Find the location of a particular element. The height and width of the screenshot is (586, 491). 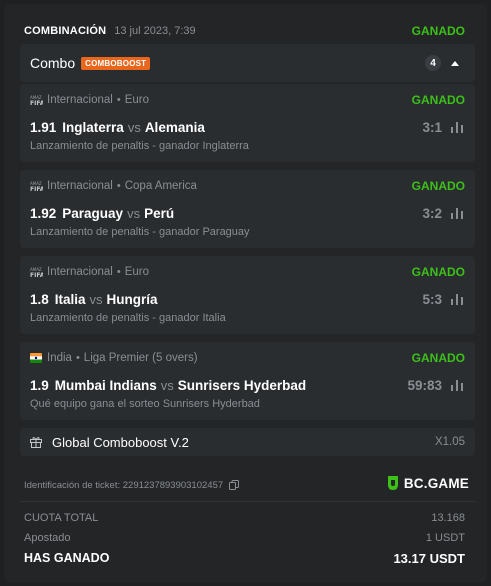

match-score: 3:2 is located at coordinates (432, 213).